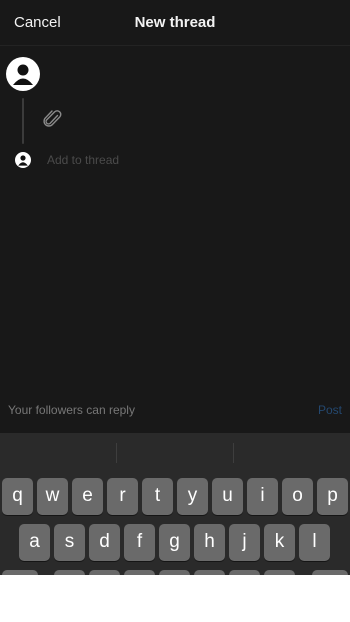 This screenshot has width=350, height=622. I want to click on key-p: p, so click(332, 496).